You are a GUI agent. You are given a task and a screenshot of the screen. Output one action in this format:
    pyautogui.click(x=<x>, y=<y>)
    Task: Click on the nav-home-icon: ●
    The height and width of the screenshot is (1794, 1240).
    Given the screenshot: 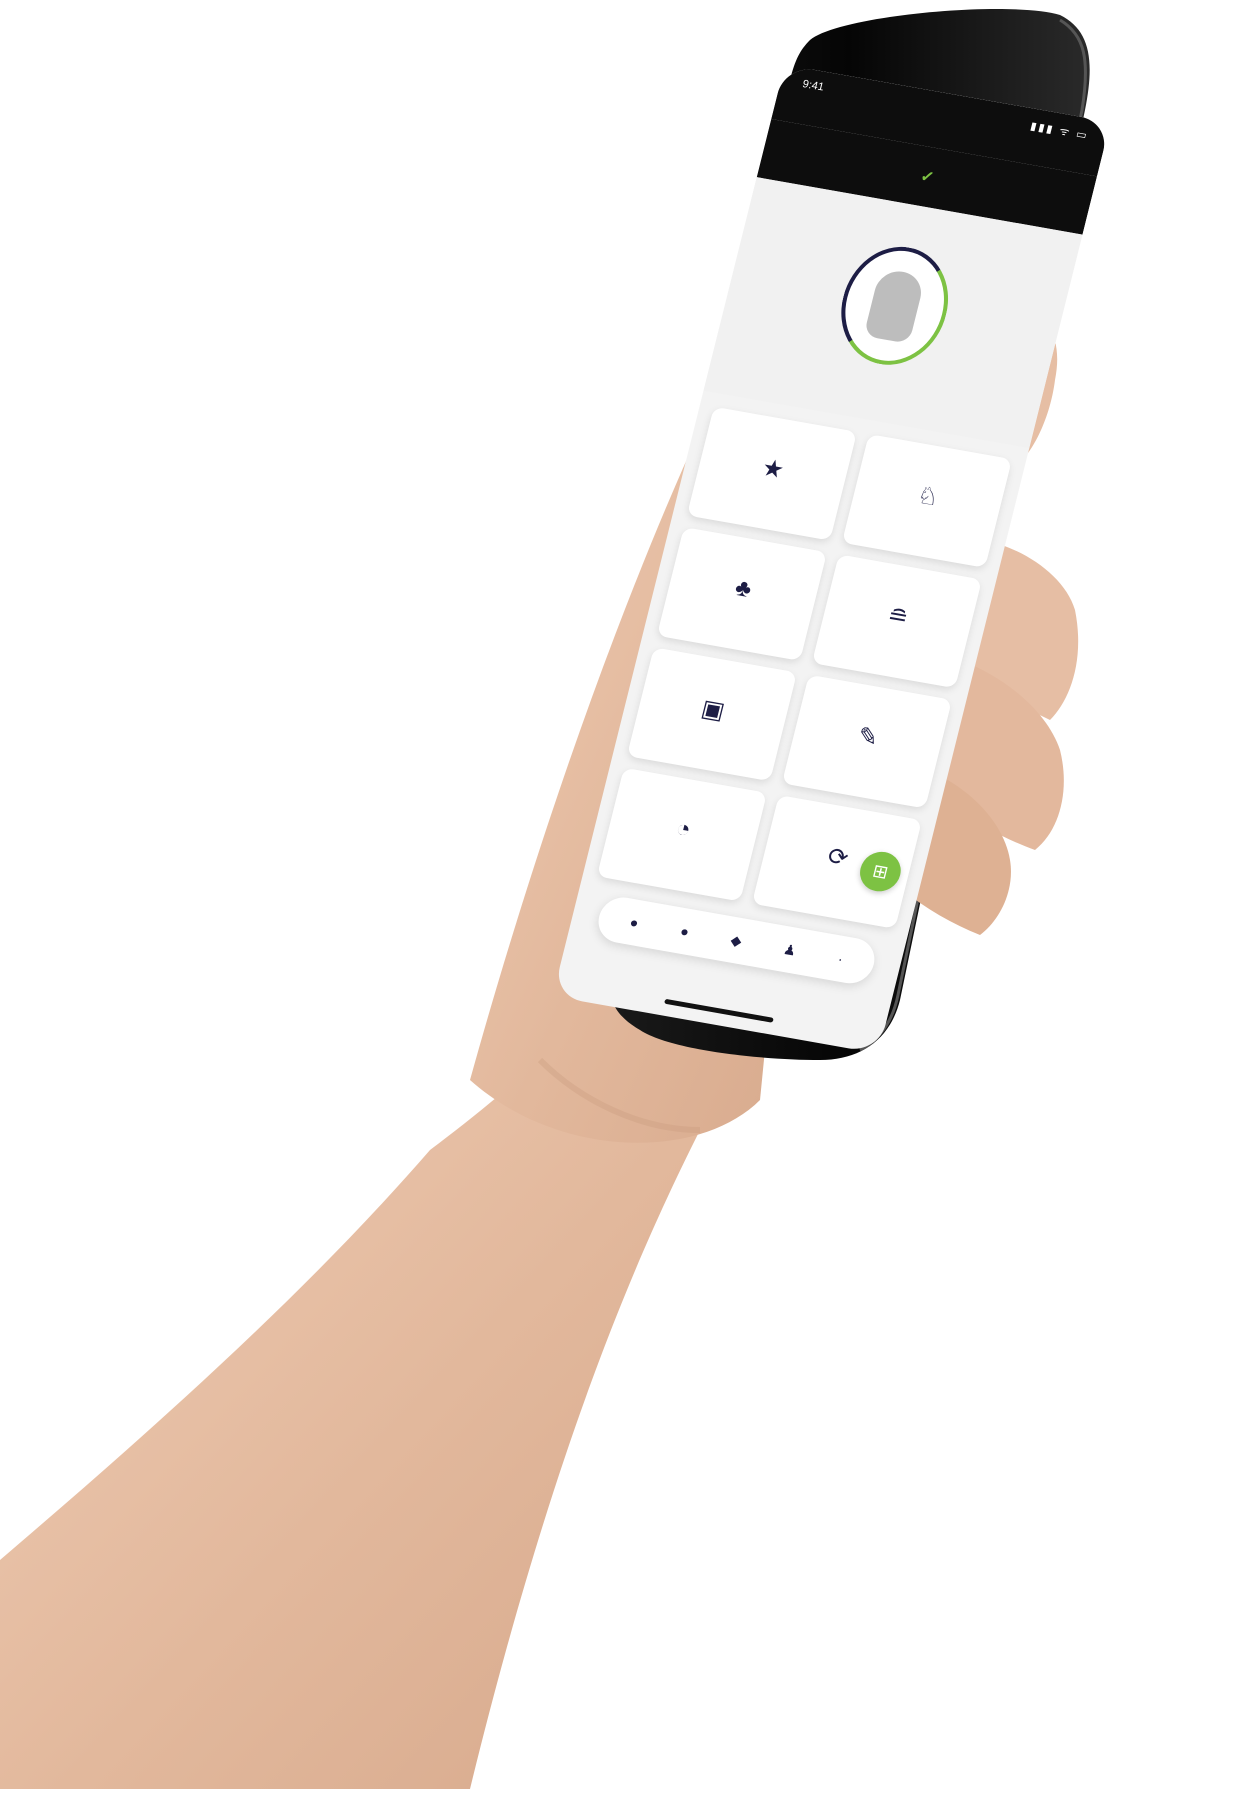 What is the action you would take?
    pyautogui.click(x=634, y=922)
    